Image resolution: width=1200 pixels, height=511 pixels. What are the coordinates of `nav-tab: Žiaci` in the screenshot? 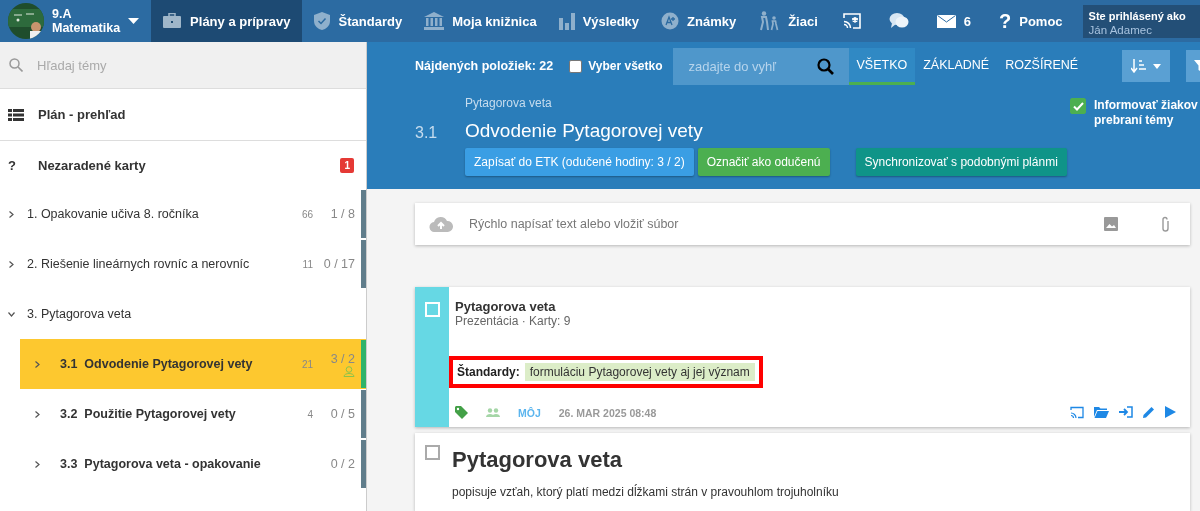 It's located at (788, 21).